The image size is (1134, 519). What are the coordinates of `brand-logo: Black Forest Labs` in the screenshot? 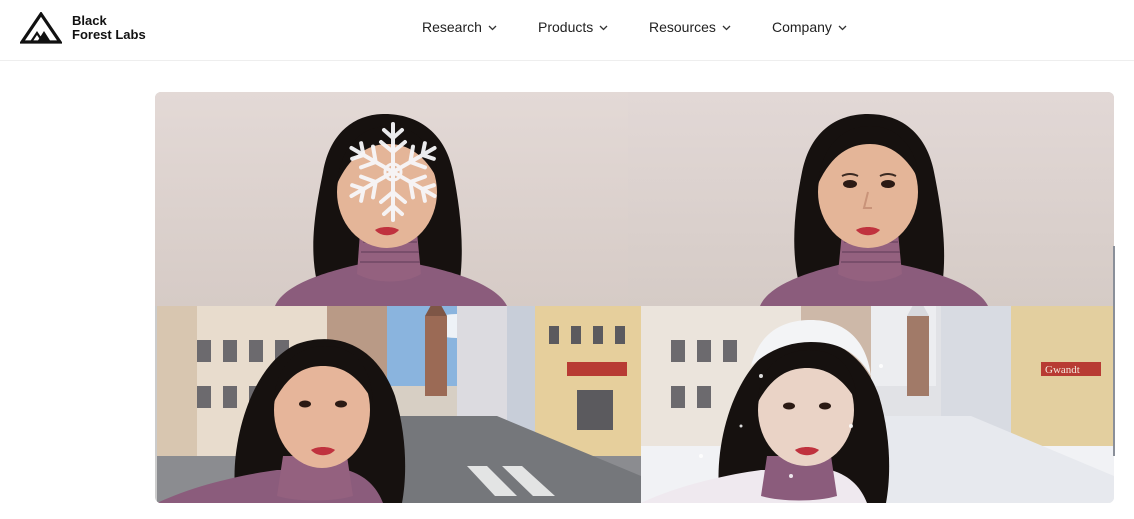 It's located at (83, 28).